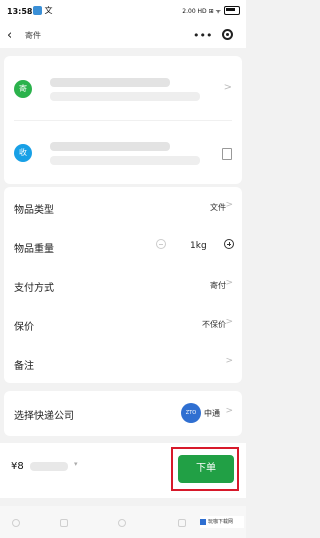  What do you see at coordinates (206, 469) in the screenshot?
I see `place-order-button: 下单` at bounding box center [206, 469].